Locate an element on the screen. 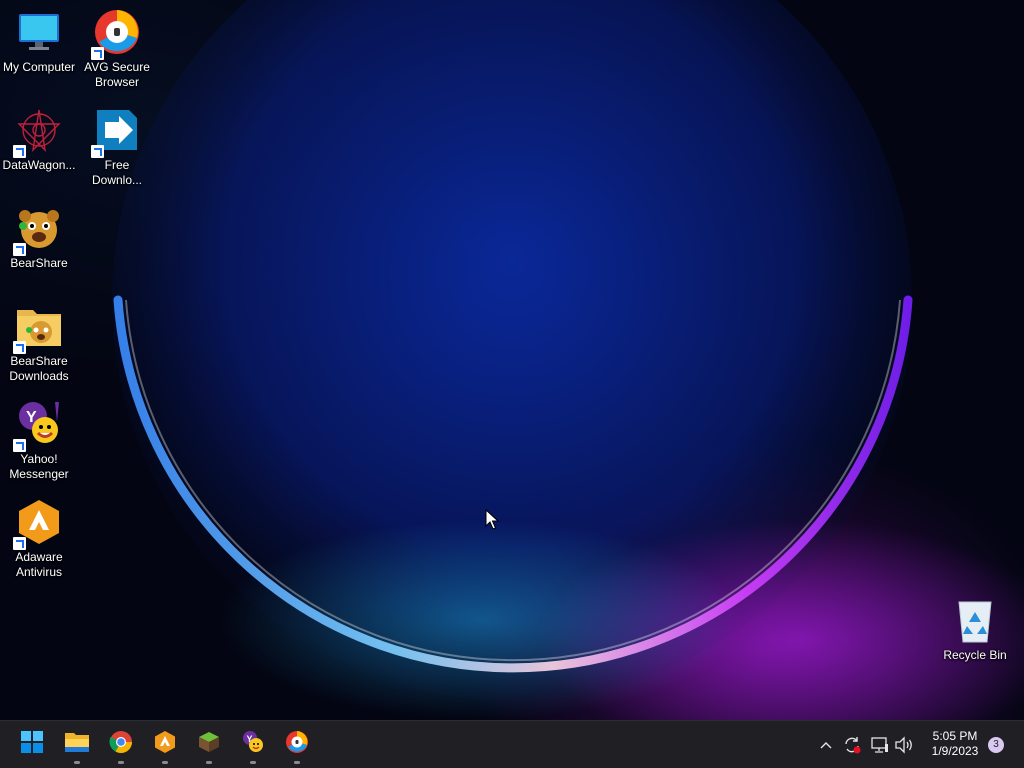 The width and height of the screenshot is (1024, 768). bearshare-icon is located at coordinates (38, 230).